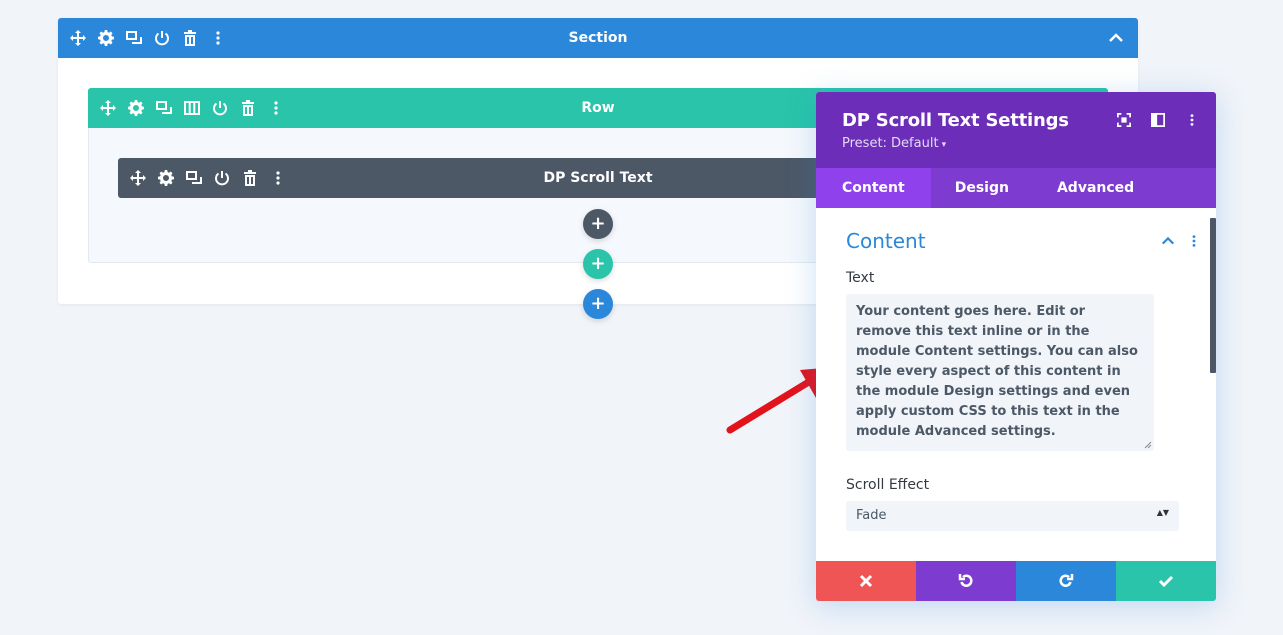  Describe the element at coordinates (1148, 445) in the screenshot. I see `resize-handle-icon` at that location.